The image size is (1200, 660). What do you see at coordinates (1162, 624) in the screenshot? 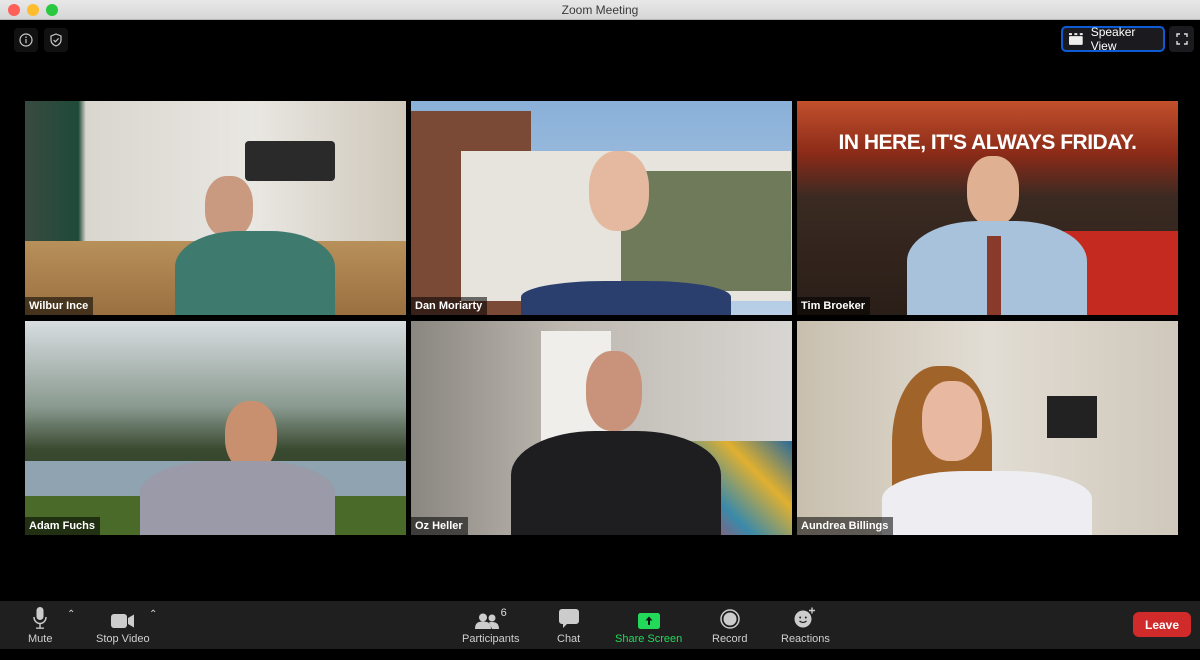
I see `leave-button: Leave` at bounding box center [1162, 624].